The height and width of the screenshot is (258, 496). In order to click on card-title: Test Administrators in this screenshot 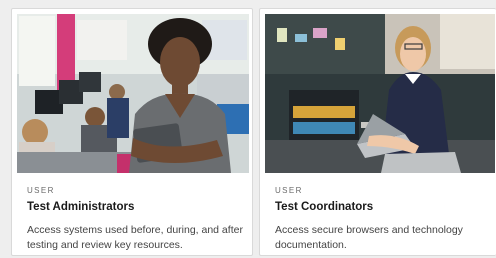, I will do `click(80, 207)`.